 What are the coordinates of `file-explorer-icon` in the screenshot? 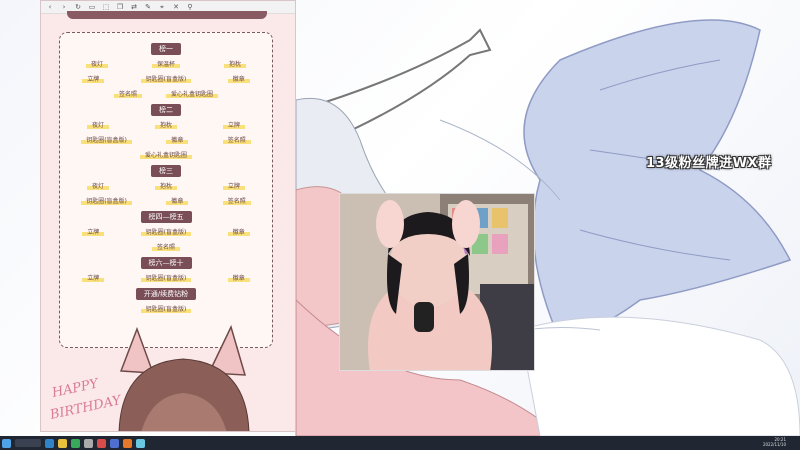 It's located at (62, 443).